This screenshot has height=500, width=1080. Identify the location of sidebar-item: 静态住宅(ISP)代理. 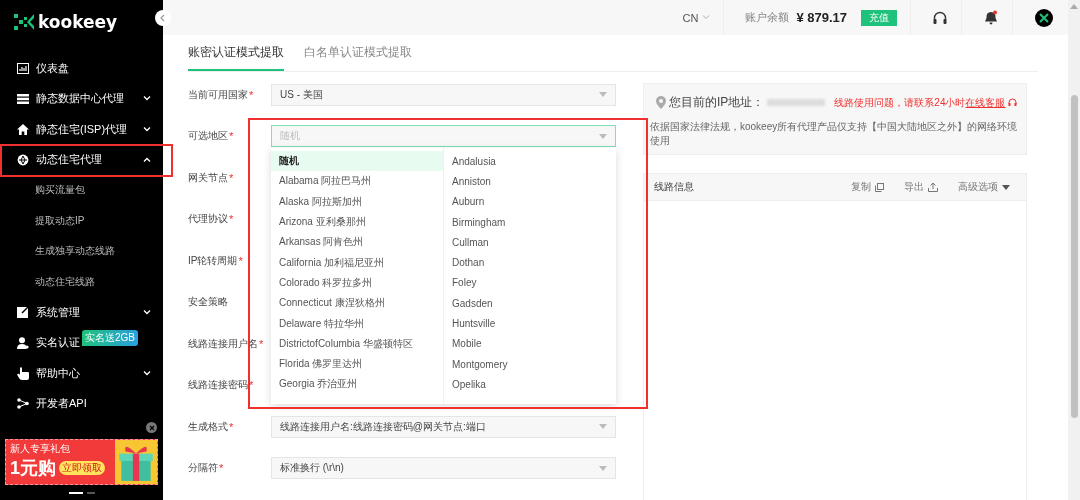
(81, 129).